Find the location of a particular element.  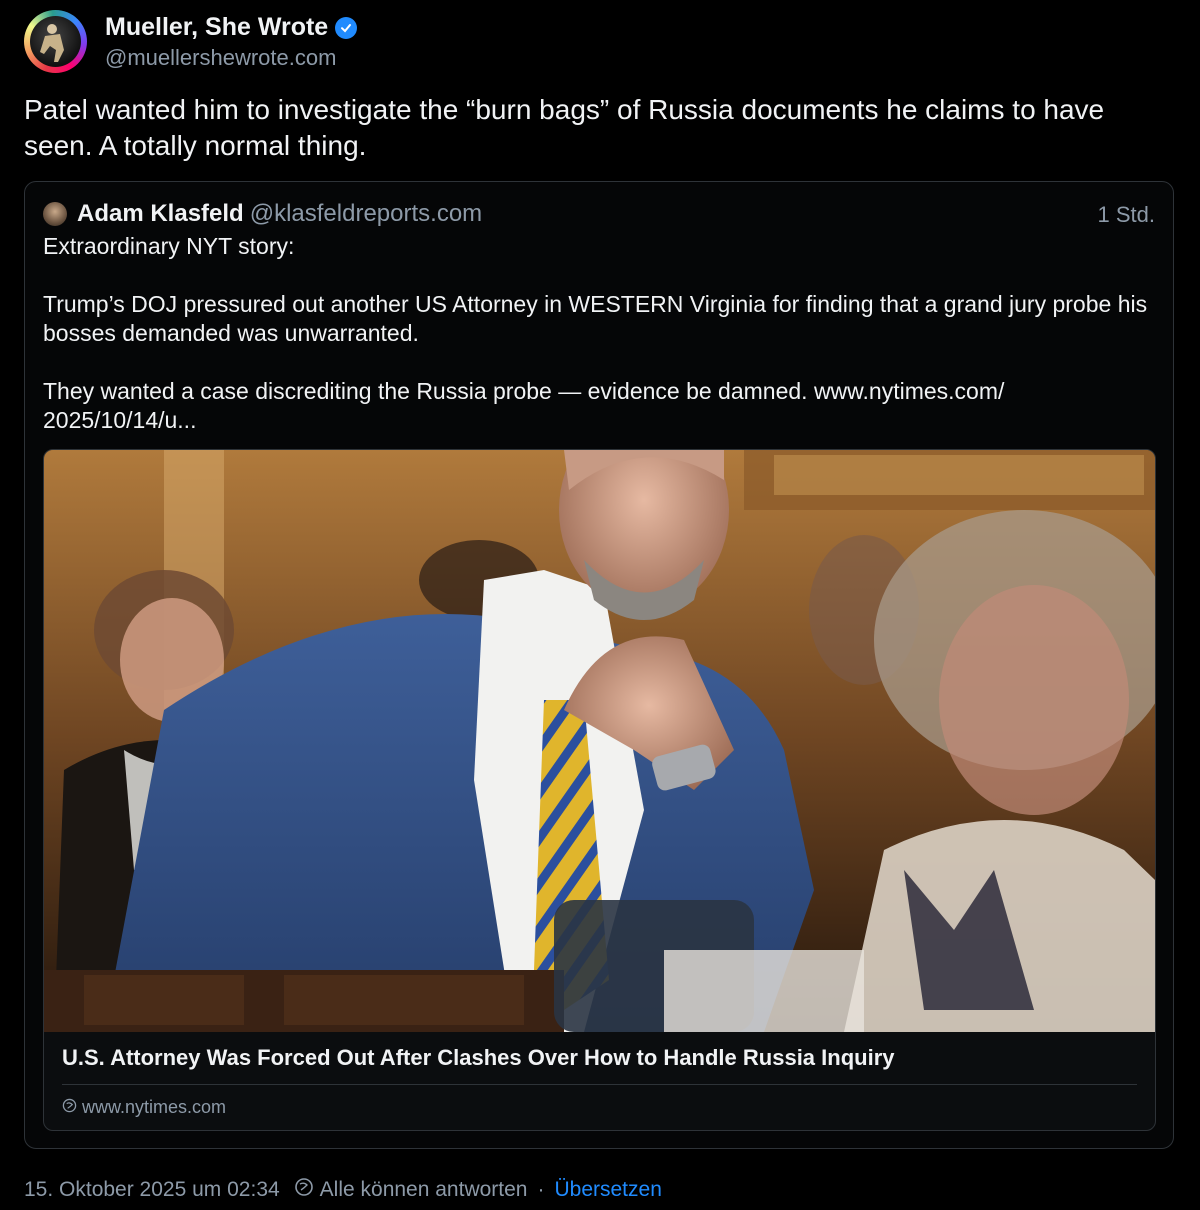

reply-settings-label: Alle können antworten is located at coordinates (424, 1190).